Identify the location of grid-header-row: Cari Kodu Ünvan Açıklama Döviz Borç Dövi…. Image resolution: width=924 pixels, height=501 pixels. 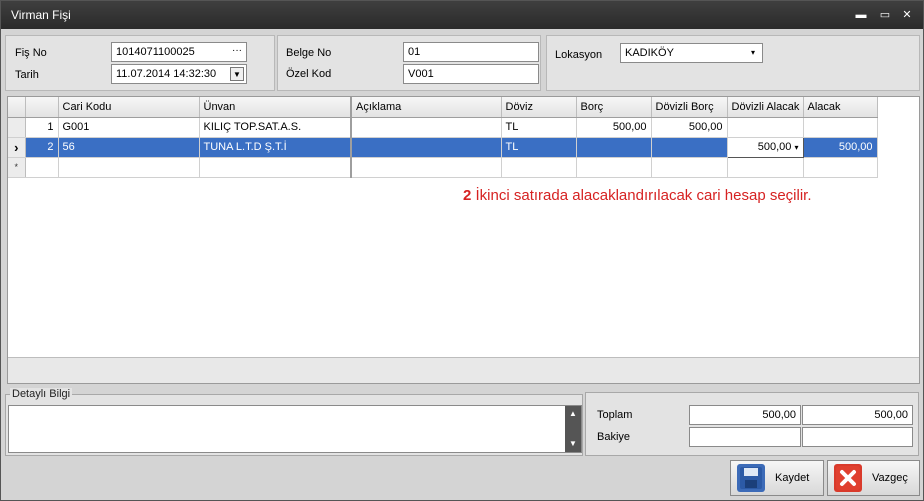
(443, 107).